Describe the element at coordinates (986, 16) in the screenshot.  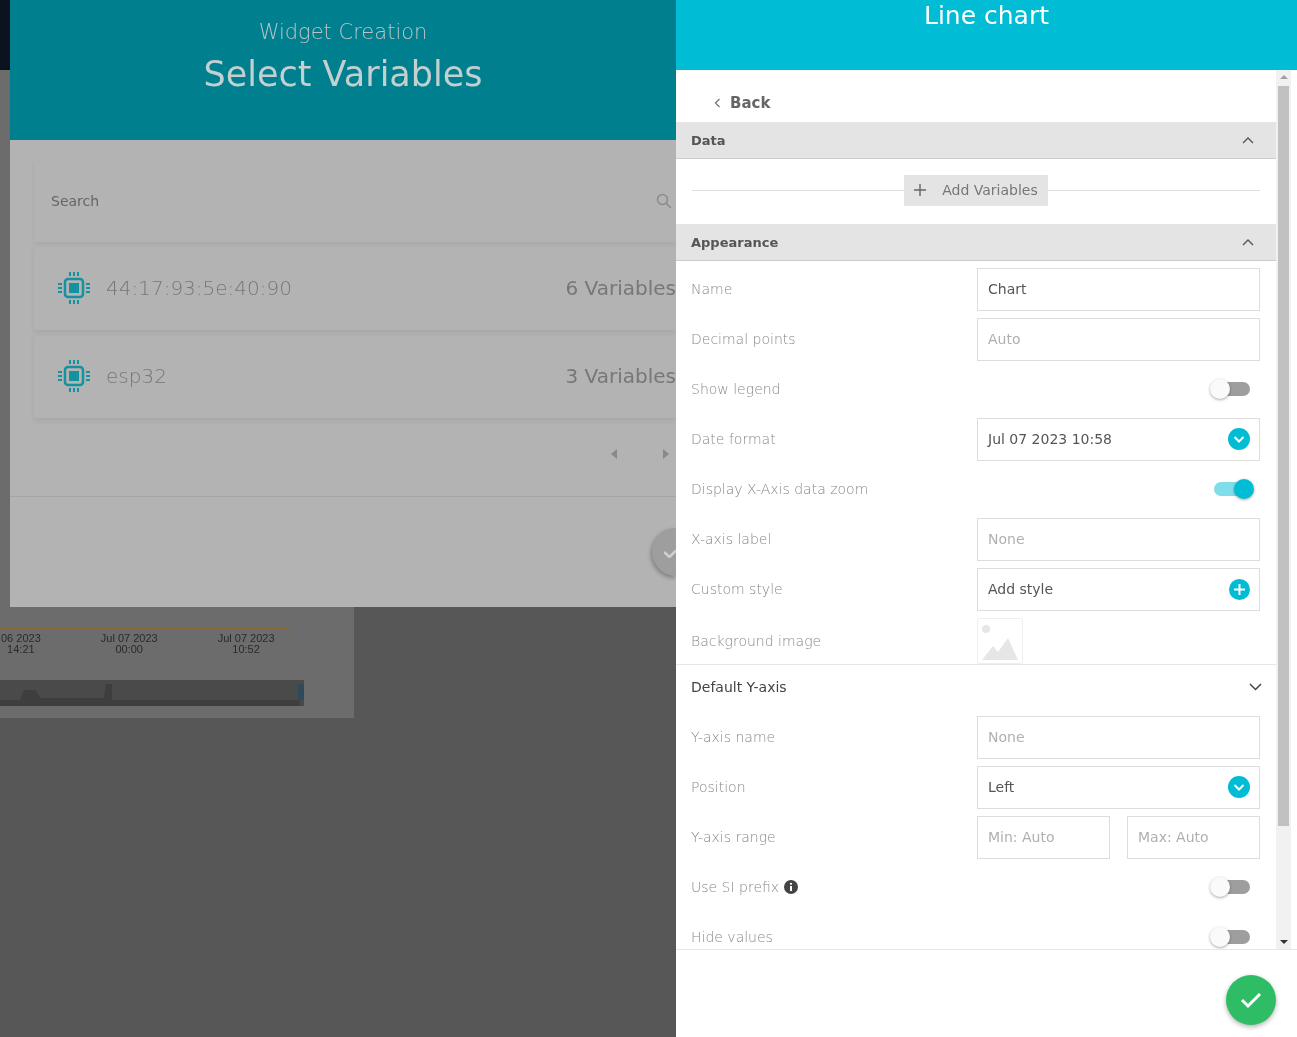
I see `panel-title: Line chart` at that location.